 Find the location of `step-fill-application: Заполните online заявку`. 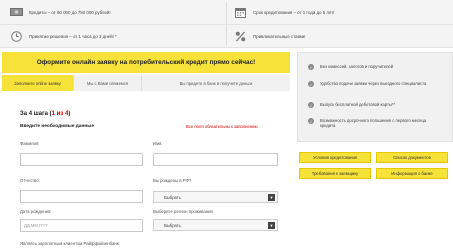

step-fill-application: Заполните online заявку is located at coordinates (38, 83).